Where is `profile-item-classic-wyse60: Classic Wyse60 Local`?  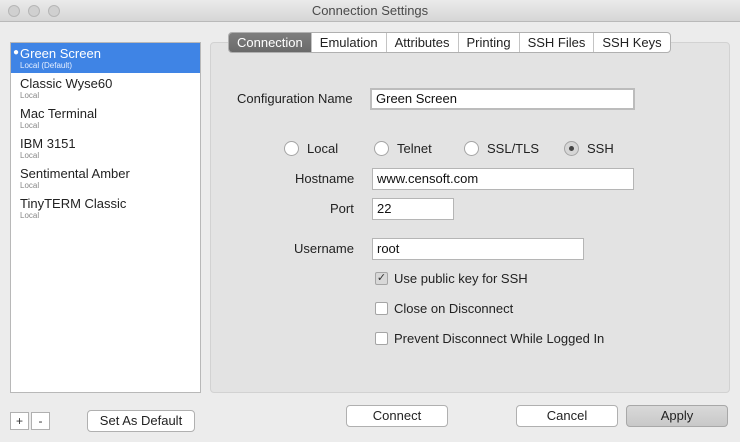 profile-item-classic-wyse60: Classic Wyse60 Local is located at coordinates (105, 88).